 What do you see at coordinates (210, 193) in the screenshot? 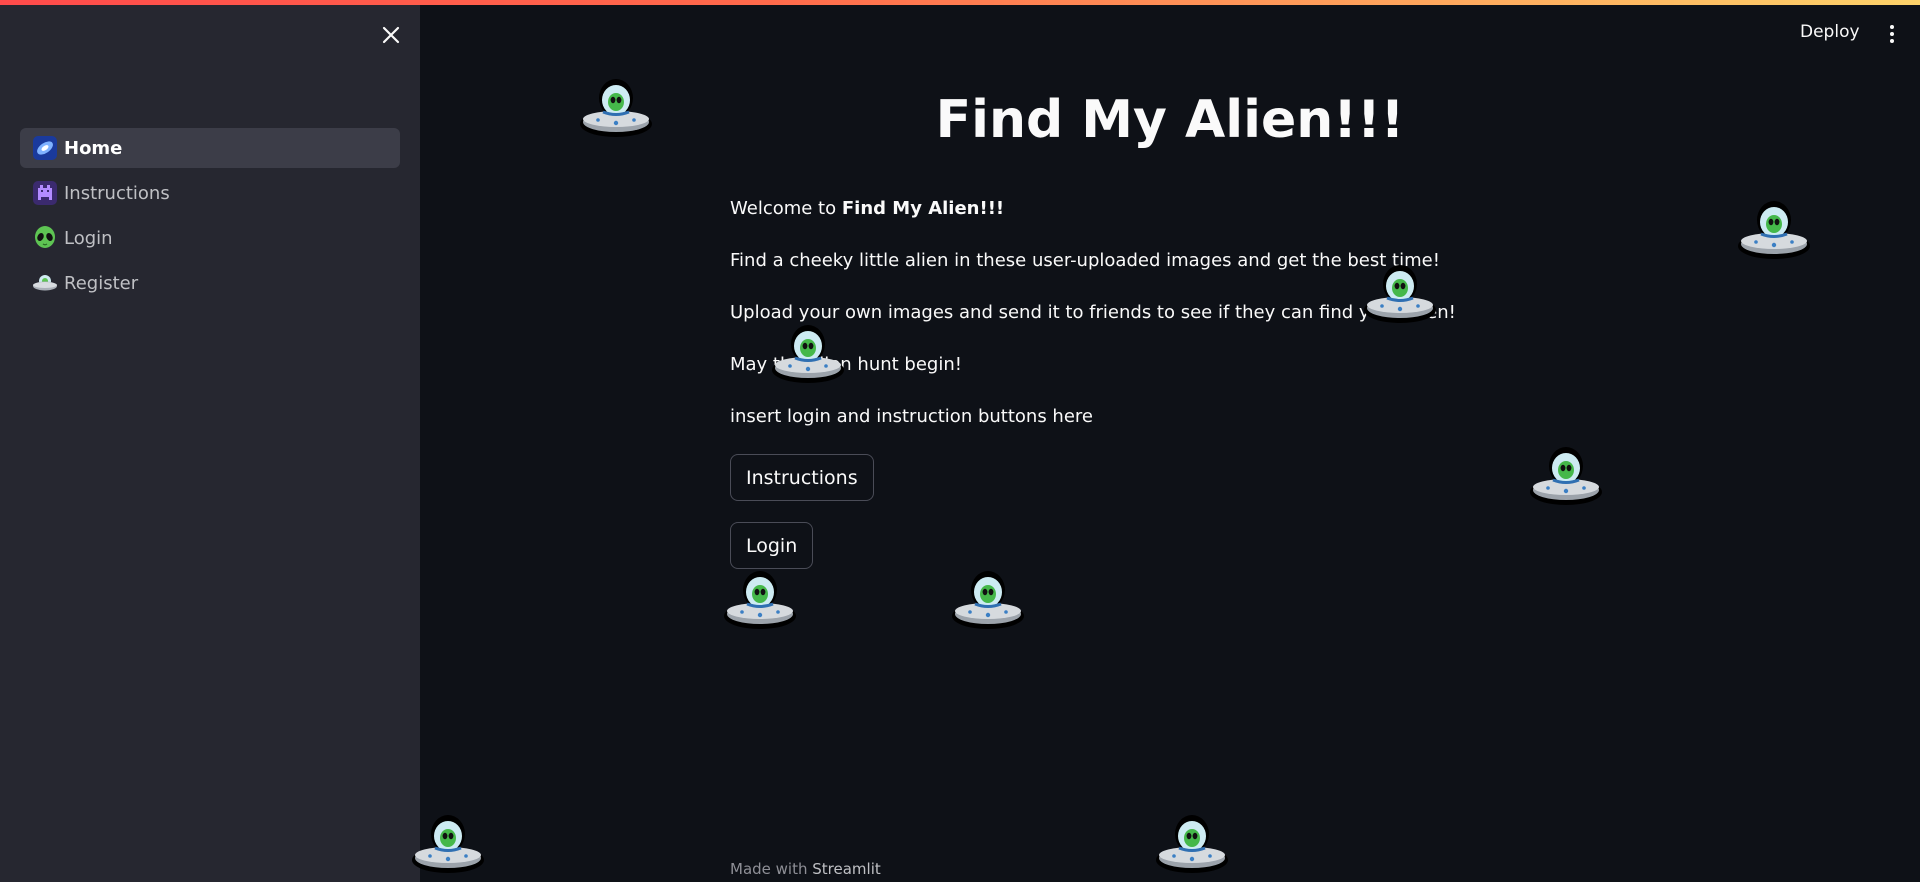
I see `sidebar-item-instructions: Instructions` at bounding box center [210, 193].